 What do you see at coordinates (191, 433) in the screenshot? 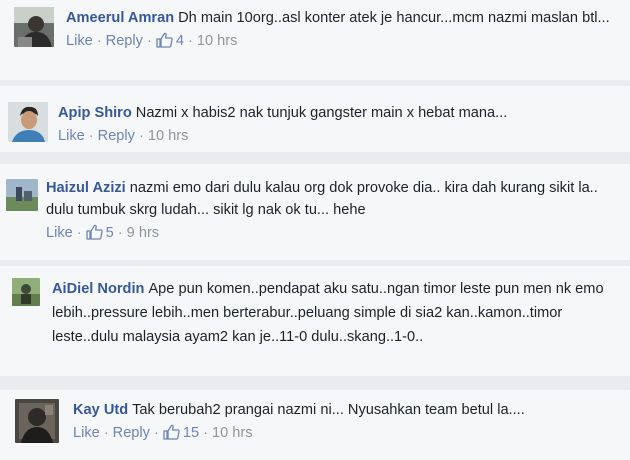
I see `like-count-value: 15` at bounding box center [191, 433].